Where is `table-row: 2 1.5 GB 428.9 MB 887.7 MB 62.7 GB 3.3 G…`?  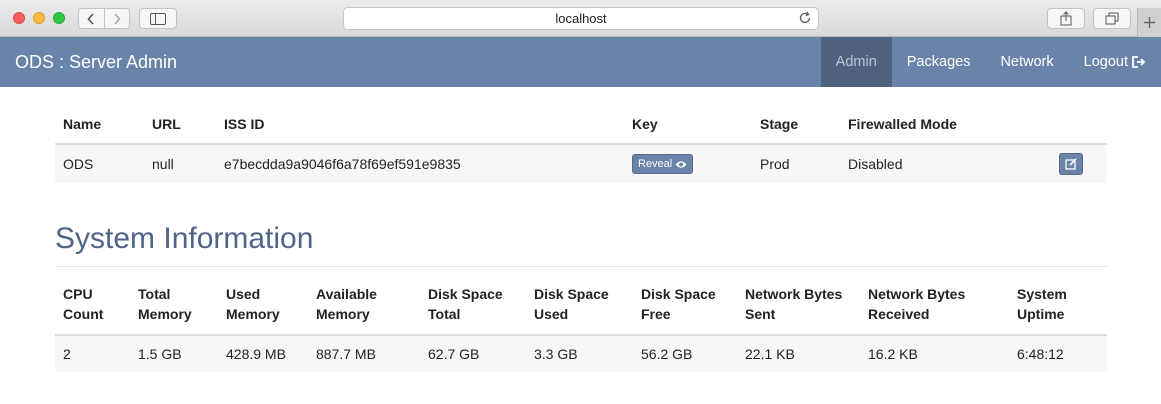
table-row: 2 1.5 GB 428.9 MB 887.7 MB 62.7 GB 3.3 G… is located at coordinates (581, 353).